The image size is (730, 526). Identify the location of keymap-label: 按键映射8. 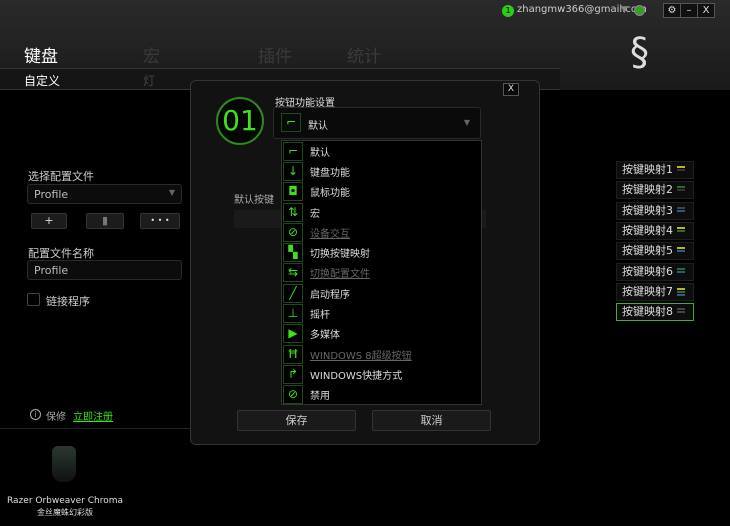
(647, 312).